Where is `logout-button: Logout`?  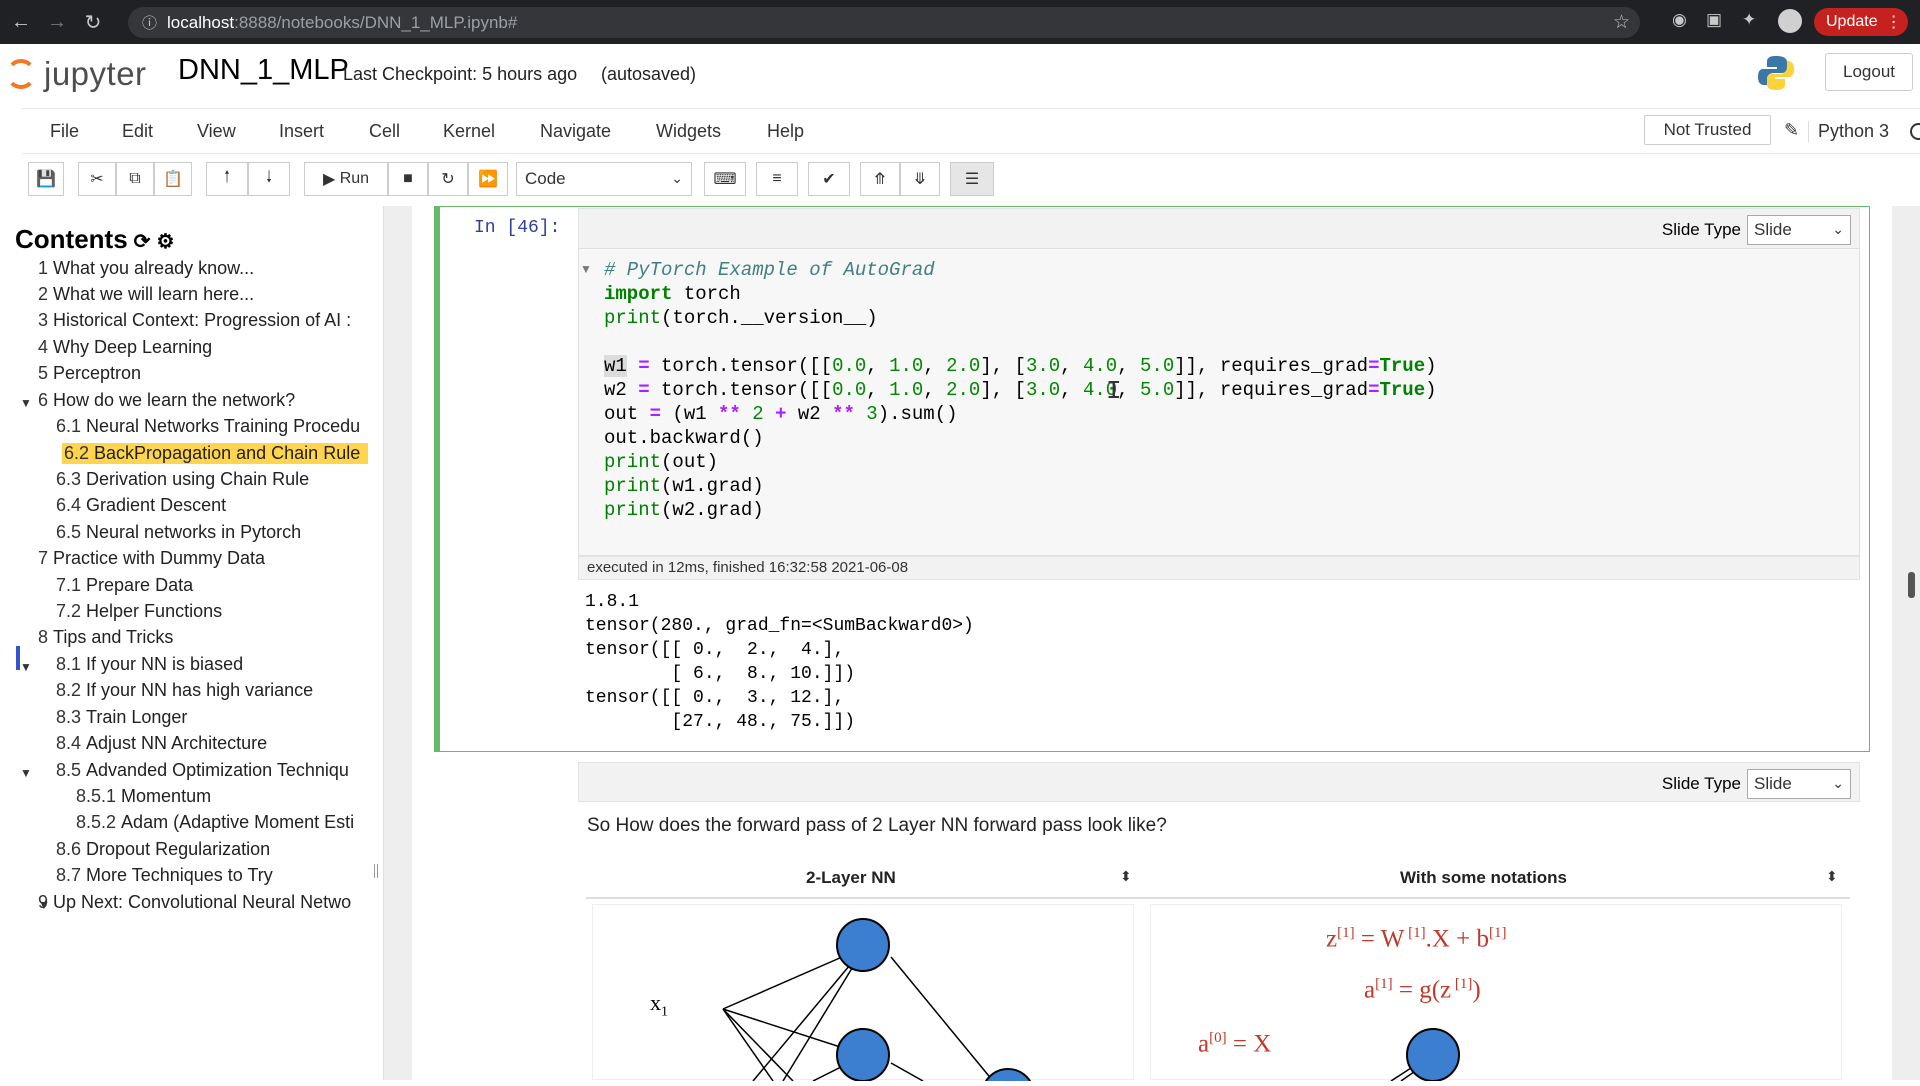
logout-button: Logout is located at coordinates (1869, 72).